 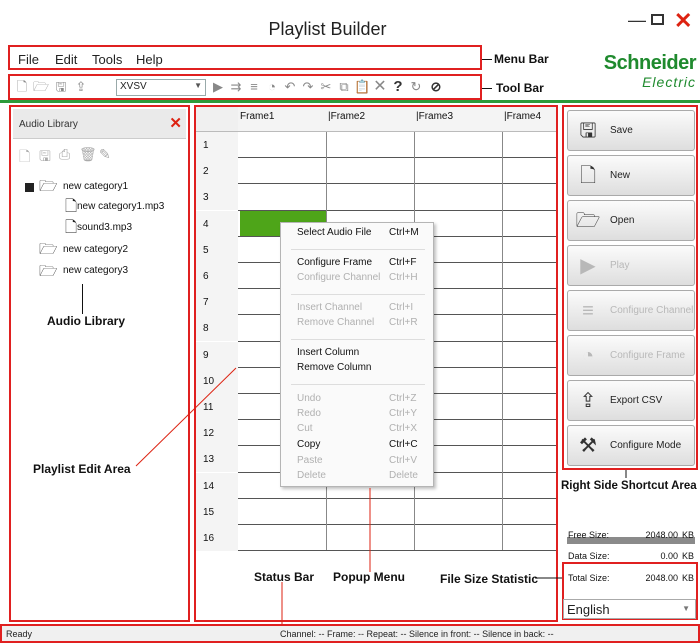 What do you see at coordinates (401, 307) in the screenshot?
I see `popup-item-shortcut: Ctrl+I` at bounding box center [401, 307].